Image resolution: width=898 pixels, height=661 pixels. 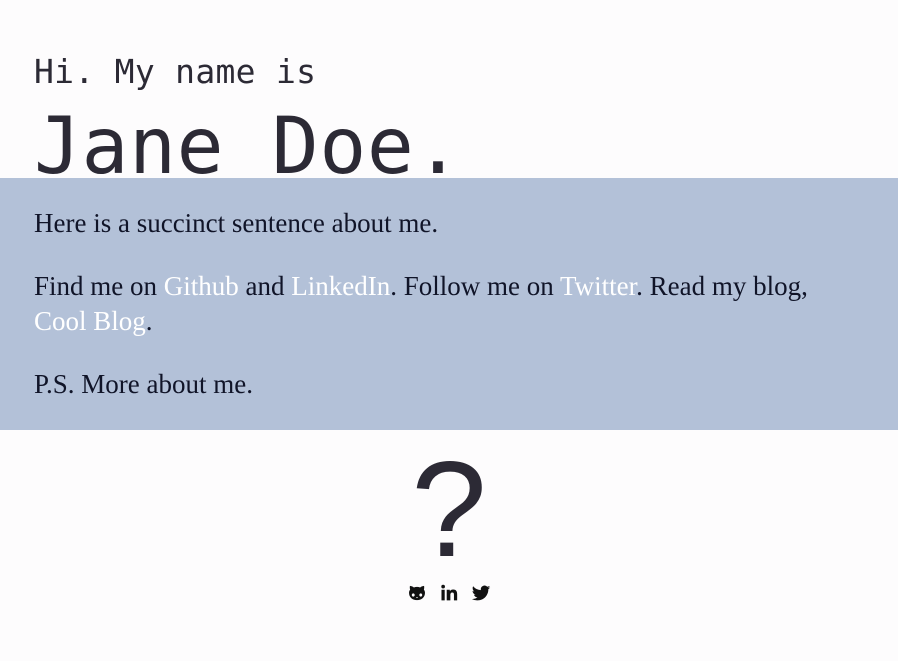 What do you see at coordinates (201, 286) in the screenshot?
I see `github-link: Github` at bounding box center [201, 286].